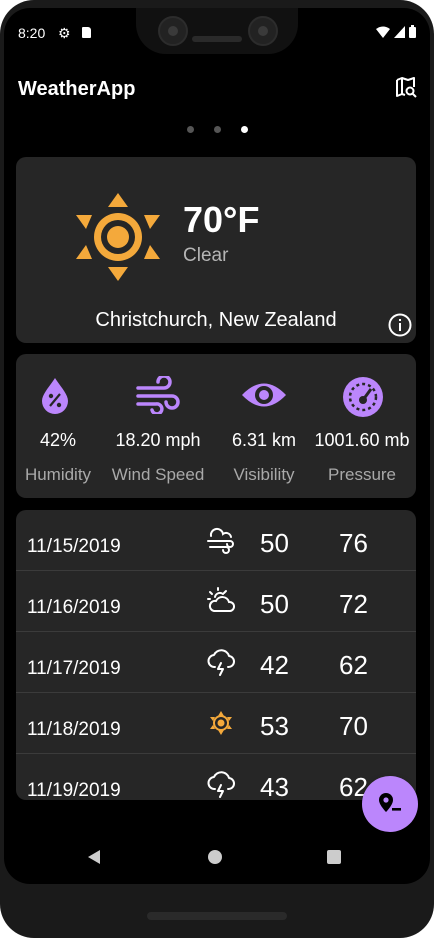 The height and width of the screenshot is (938, 434). I want to click on stat-pressure: 1001.60 mb Pressure, so click(362, 426).